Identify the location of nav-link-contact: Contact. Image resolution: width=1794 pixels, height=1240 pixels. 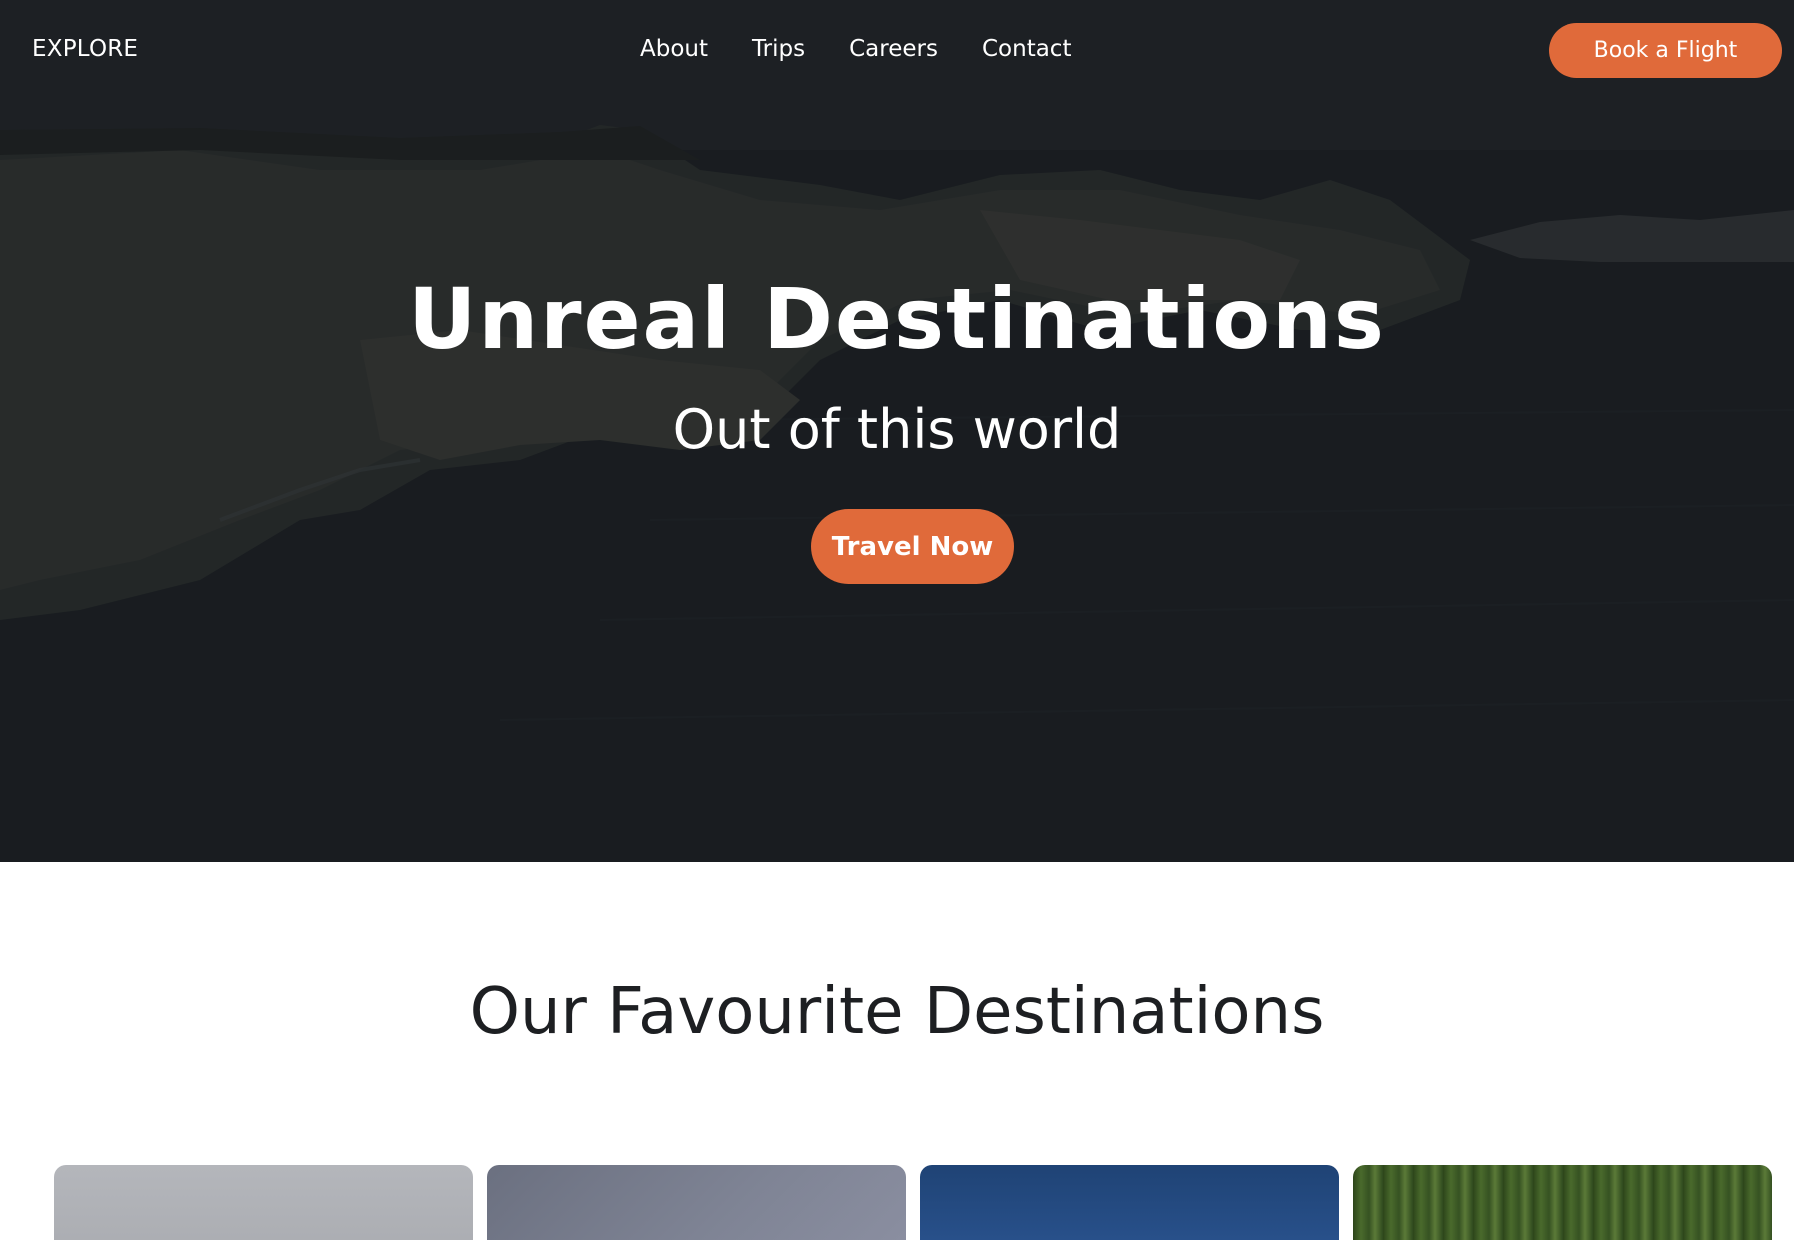
(1026, 49).